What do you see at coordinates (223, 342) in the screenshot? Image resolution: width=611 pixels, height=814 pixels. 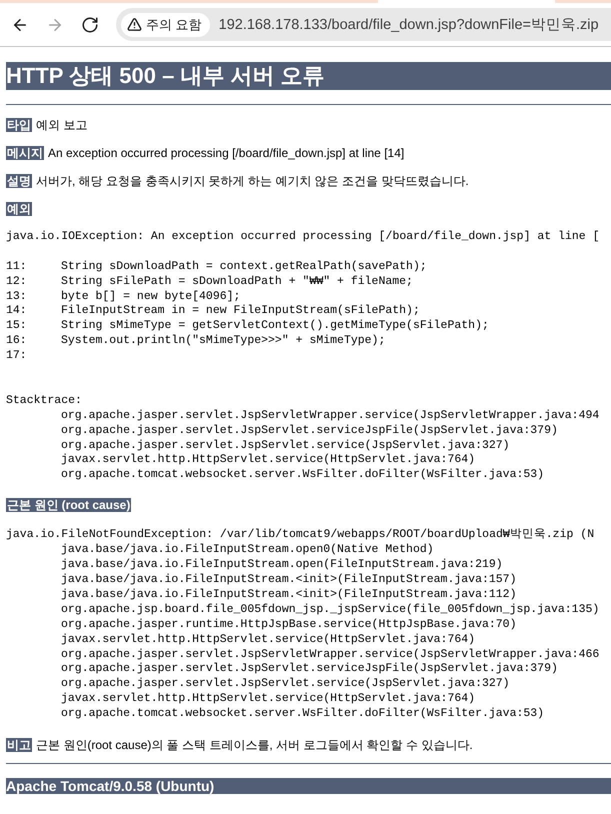 I see `code-line: System.out.println("sMimeType>>>" + sMimeType);` at bounding box center [223, 342].